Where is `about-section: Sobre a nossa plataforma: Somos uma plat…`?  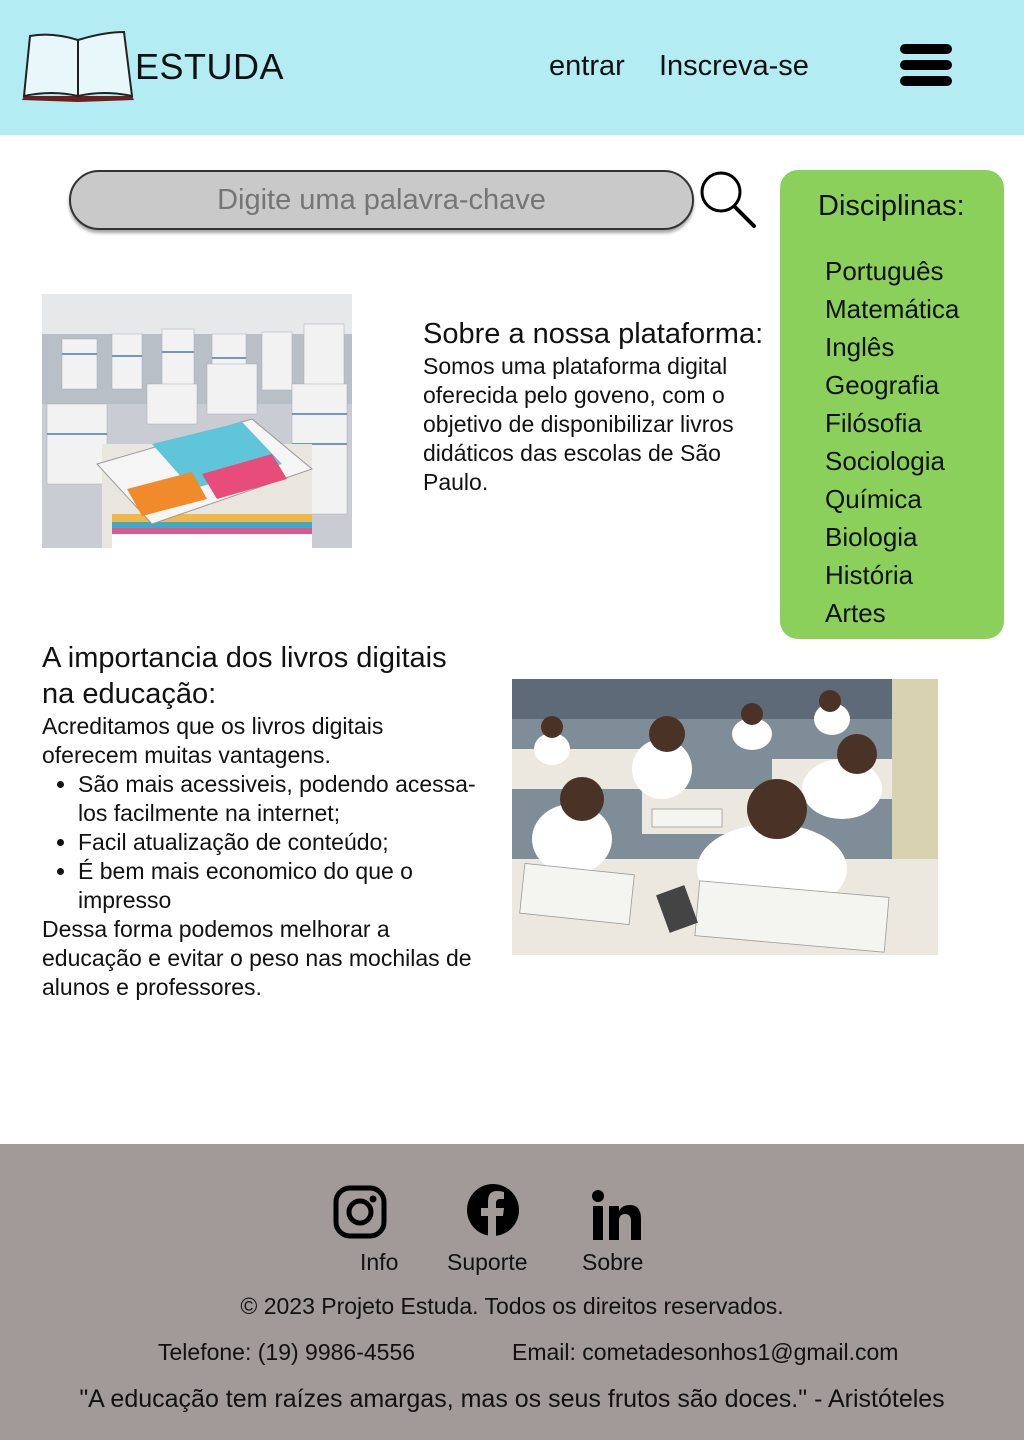
about-section: Sobre a nossa plataforma: Somos uma plat… is located at coordinates (595, 406).